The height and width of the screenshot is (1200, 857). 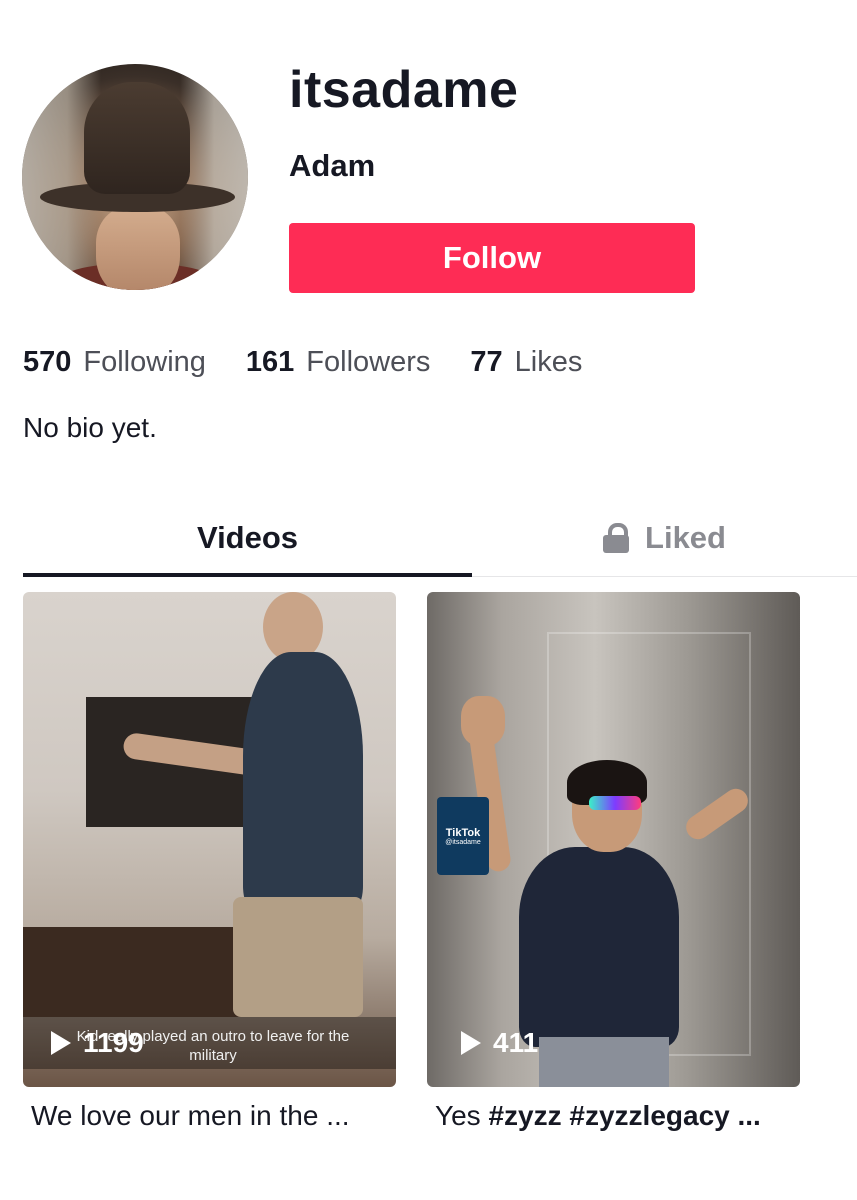 I want to click on stat-followers: 161 Followers, so click(x=338, y=362).